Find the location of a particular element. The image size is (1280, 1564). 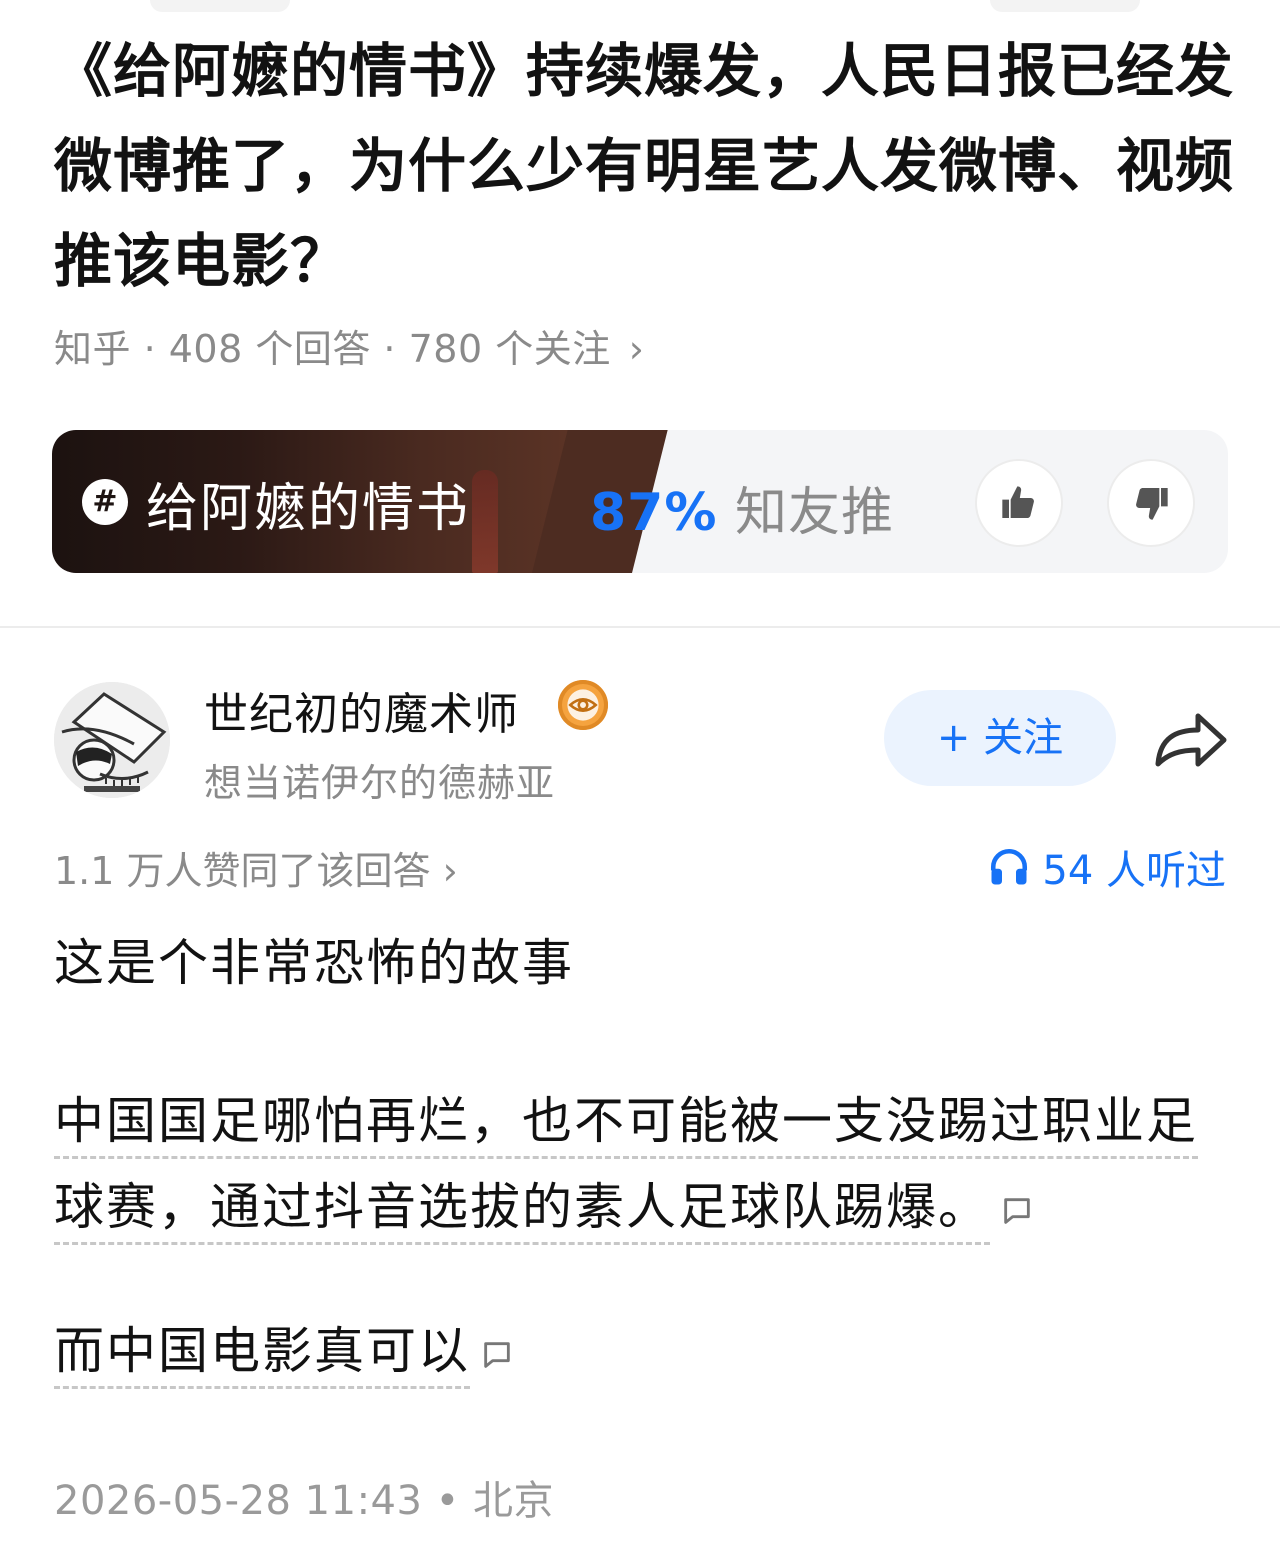

thumbs-up-icon is located at coordinates (1018, 502).